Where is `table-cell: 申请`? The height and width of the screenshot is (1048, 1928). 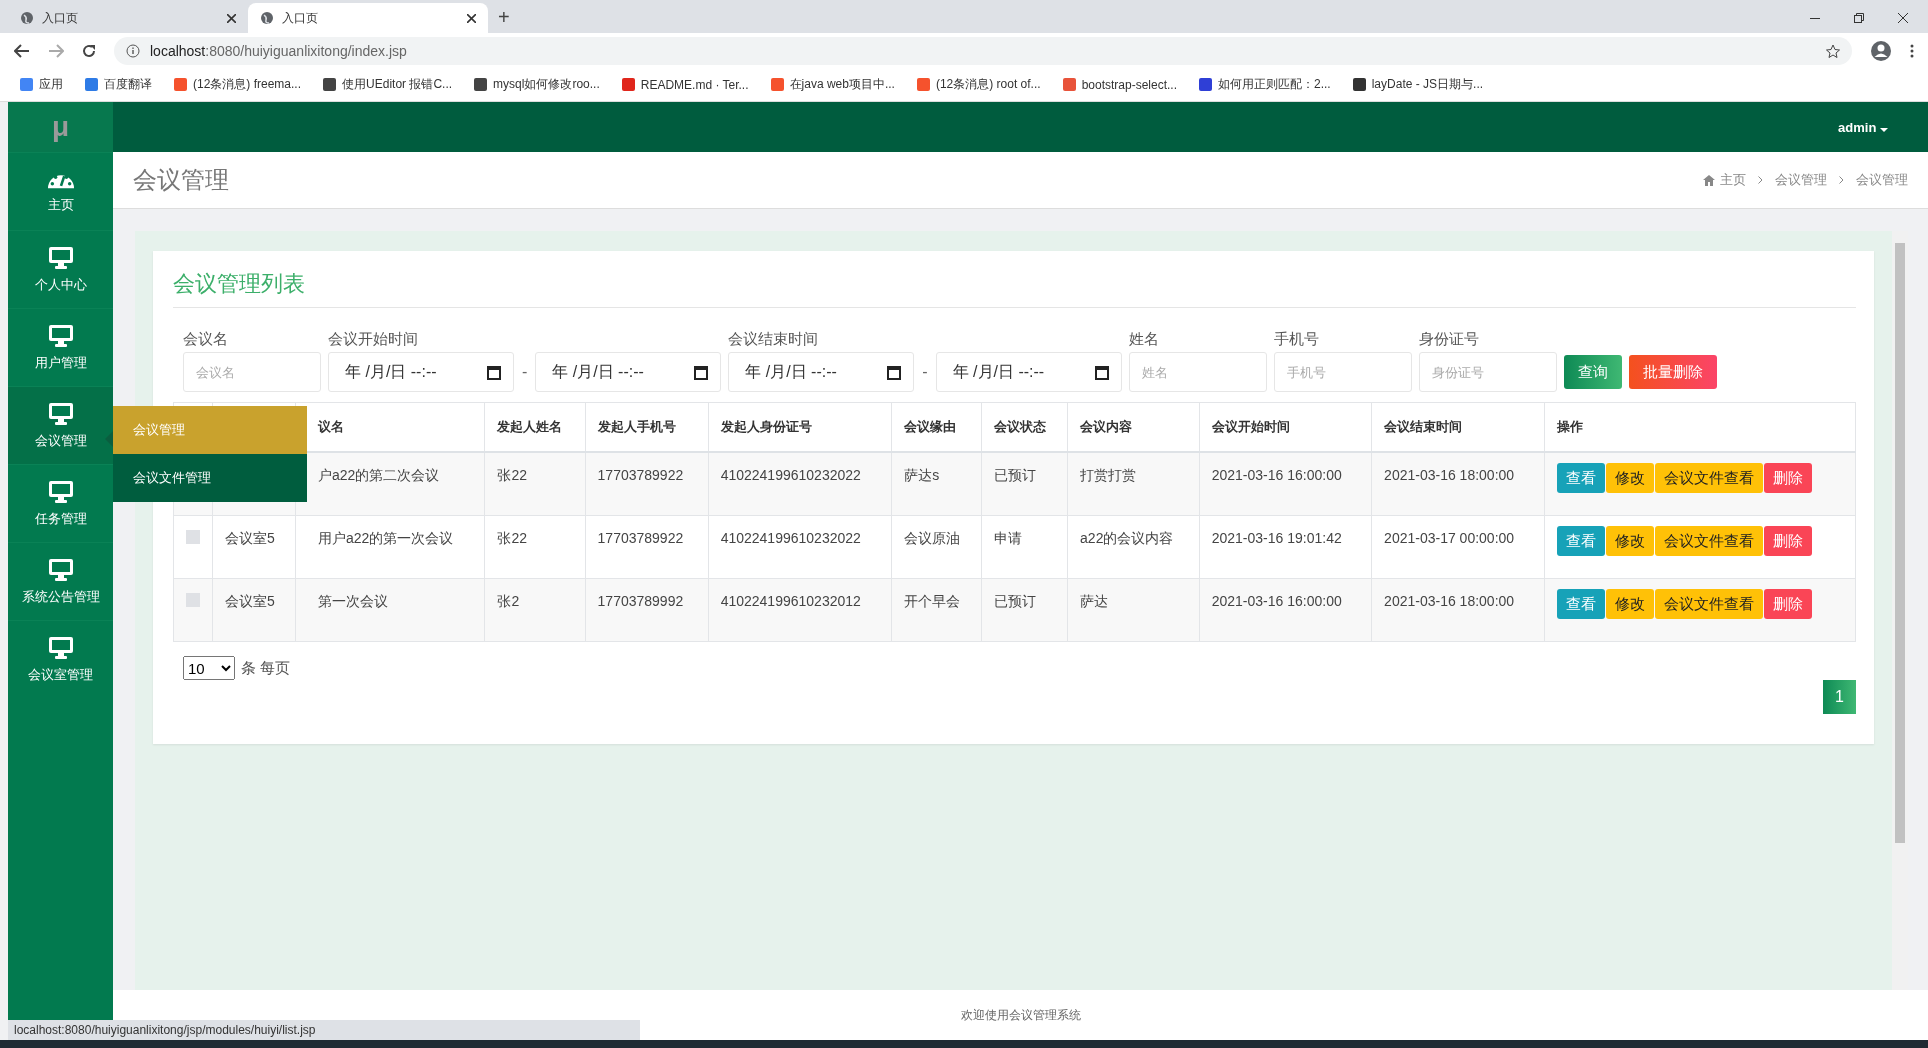
table-cell: 申请 is located at coordinates (1024, 547).